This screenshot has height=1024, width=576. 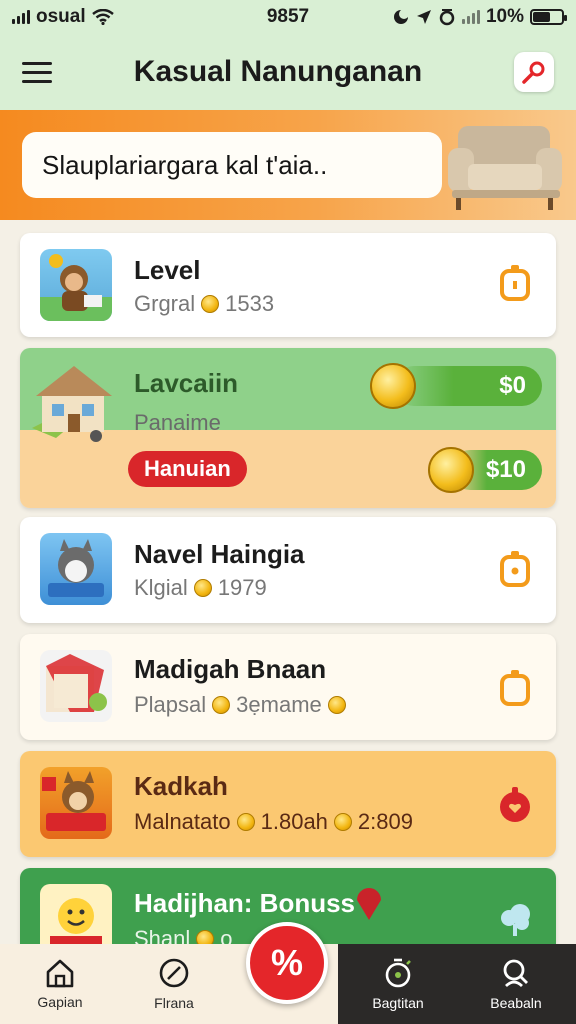 I want to click on status-time: 9857, so click(x=288, y=16).